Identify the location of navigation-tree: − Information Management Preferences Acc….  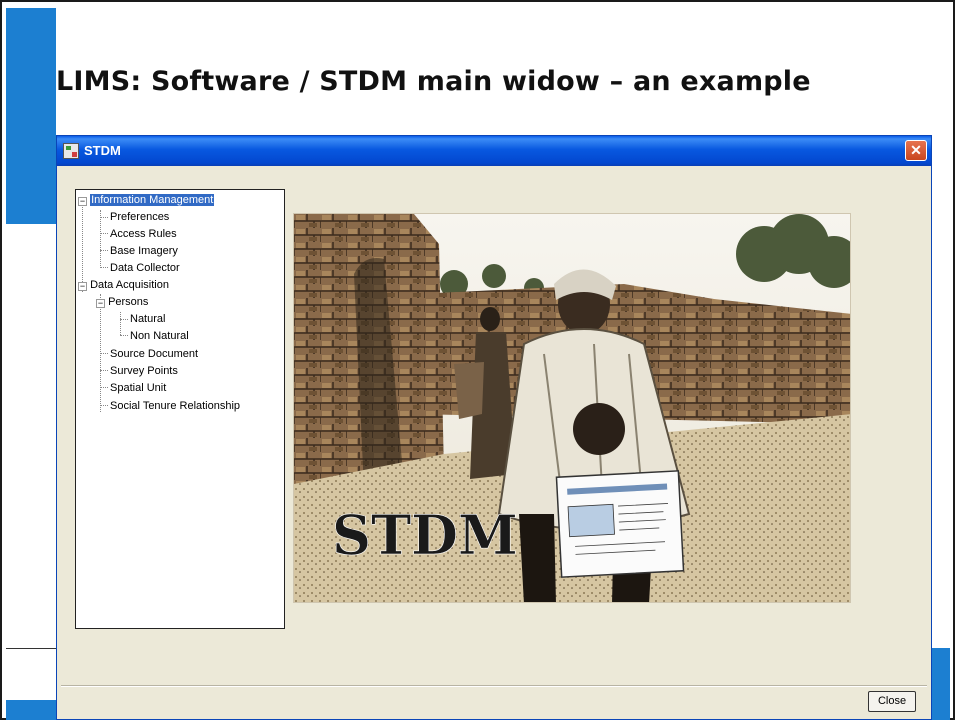
(180, 409).